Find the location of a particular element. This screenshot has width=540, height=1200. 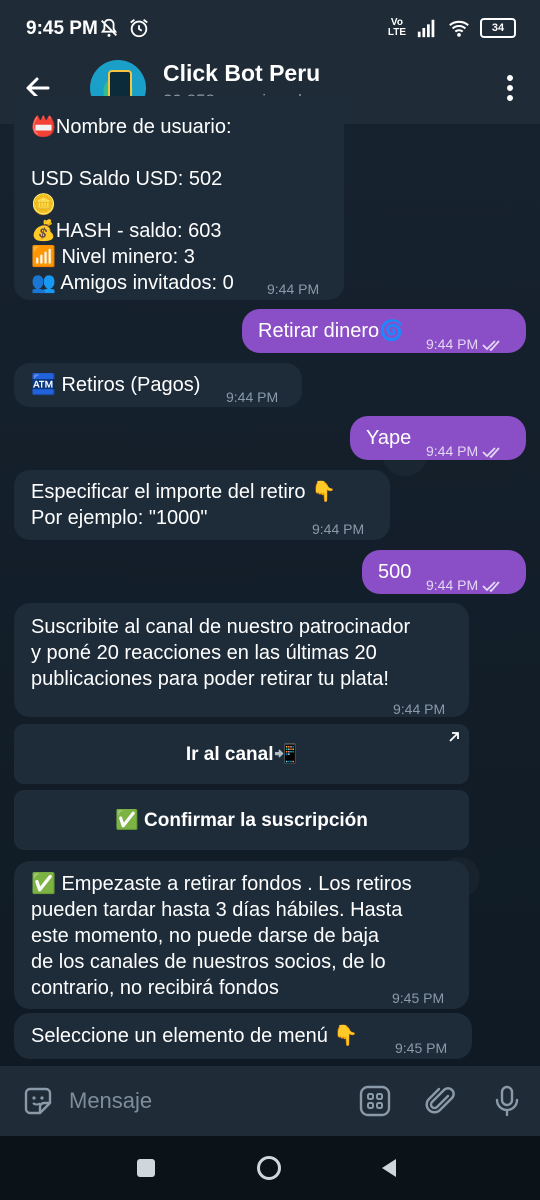

volte-icon: Vo LTE is located at coordinates (396, 27).